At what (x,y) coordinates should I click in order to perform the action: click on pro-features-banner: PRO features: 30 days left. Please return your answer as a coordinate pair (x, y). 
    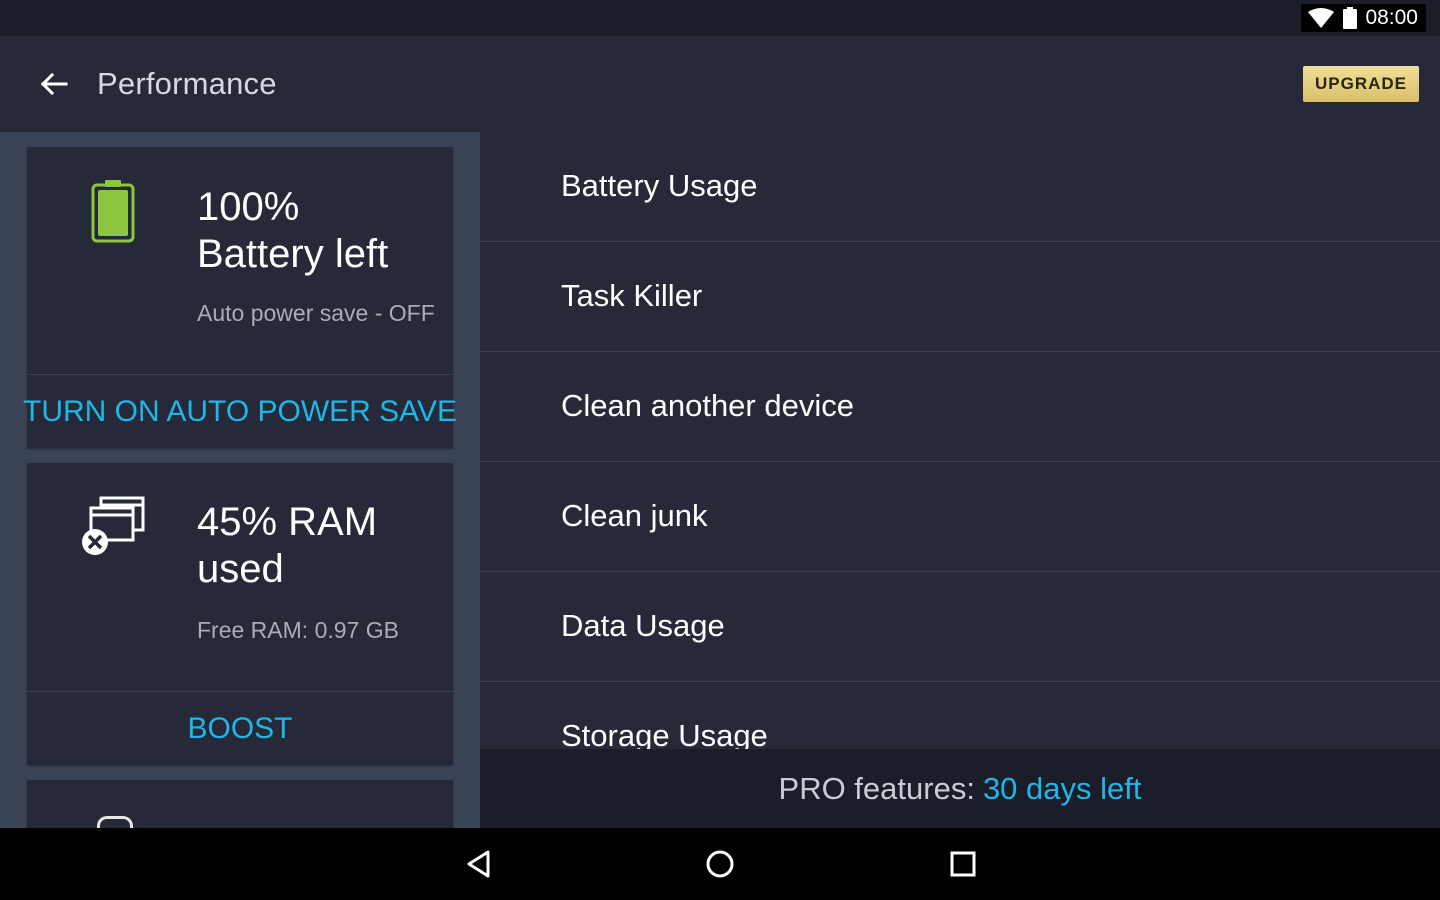
    Looking at the image, I should click on (960, 788).